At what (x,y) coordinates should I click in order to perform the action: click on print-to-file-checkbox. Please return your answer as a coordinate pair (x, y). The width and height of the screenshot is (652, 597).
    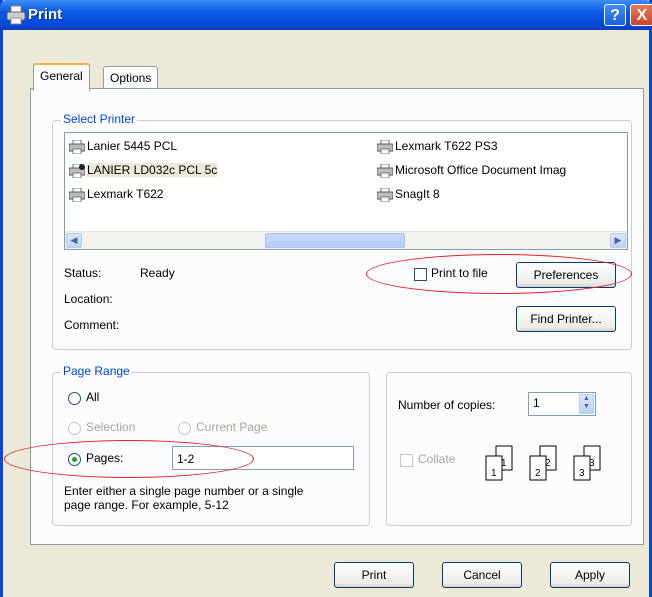
    Looking at the image, I should click on (420, 274).